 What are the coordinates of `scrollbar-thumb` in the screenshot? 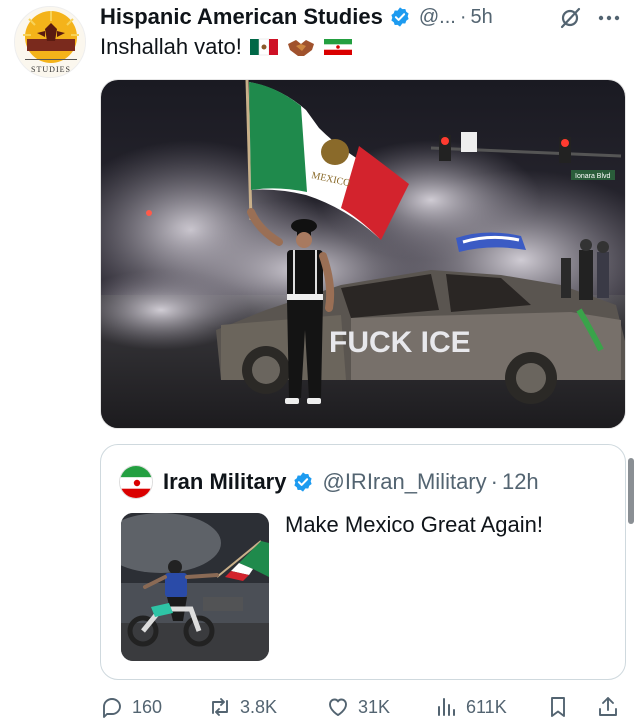 It's located at (631, 491).